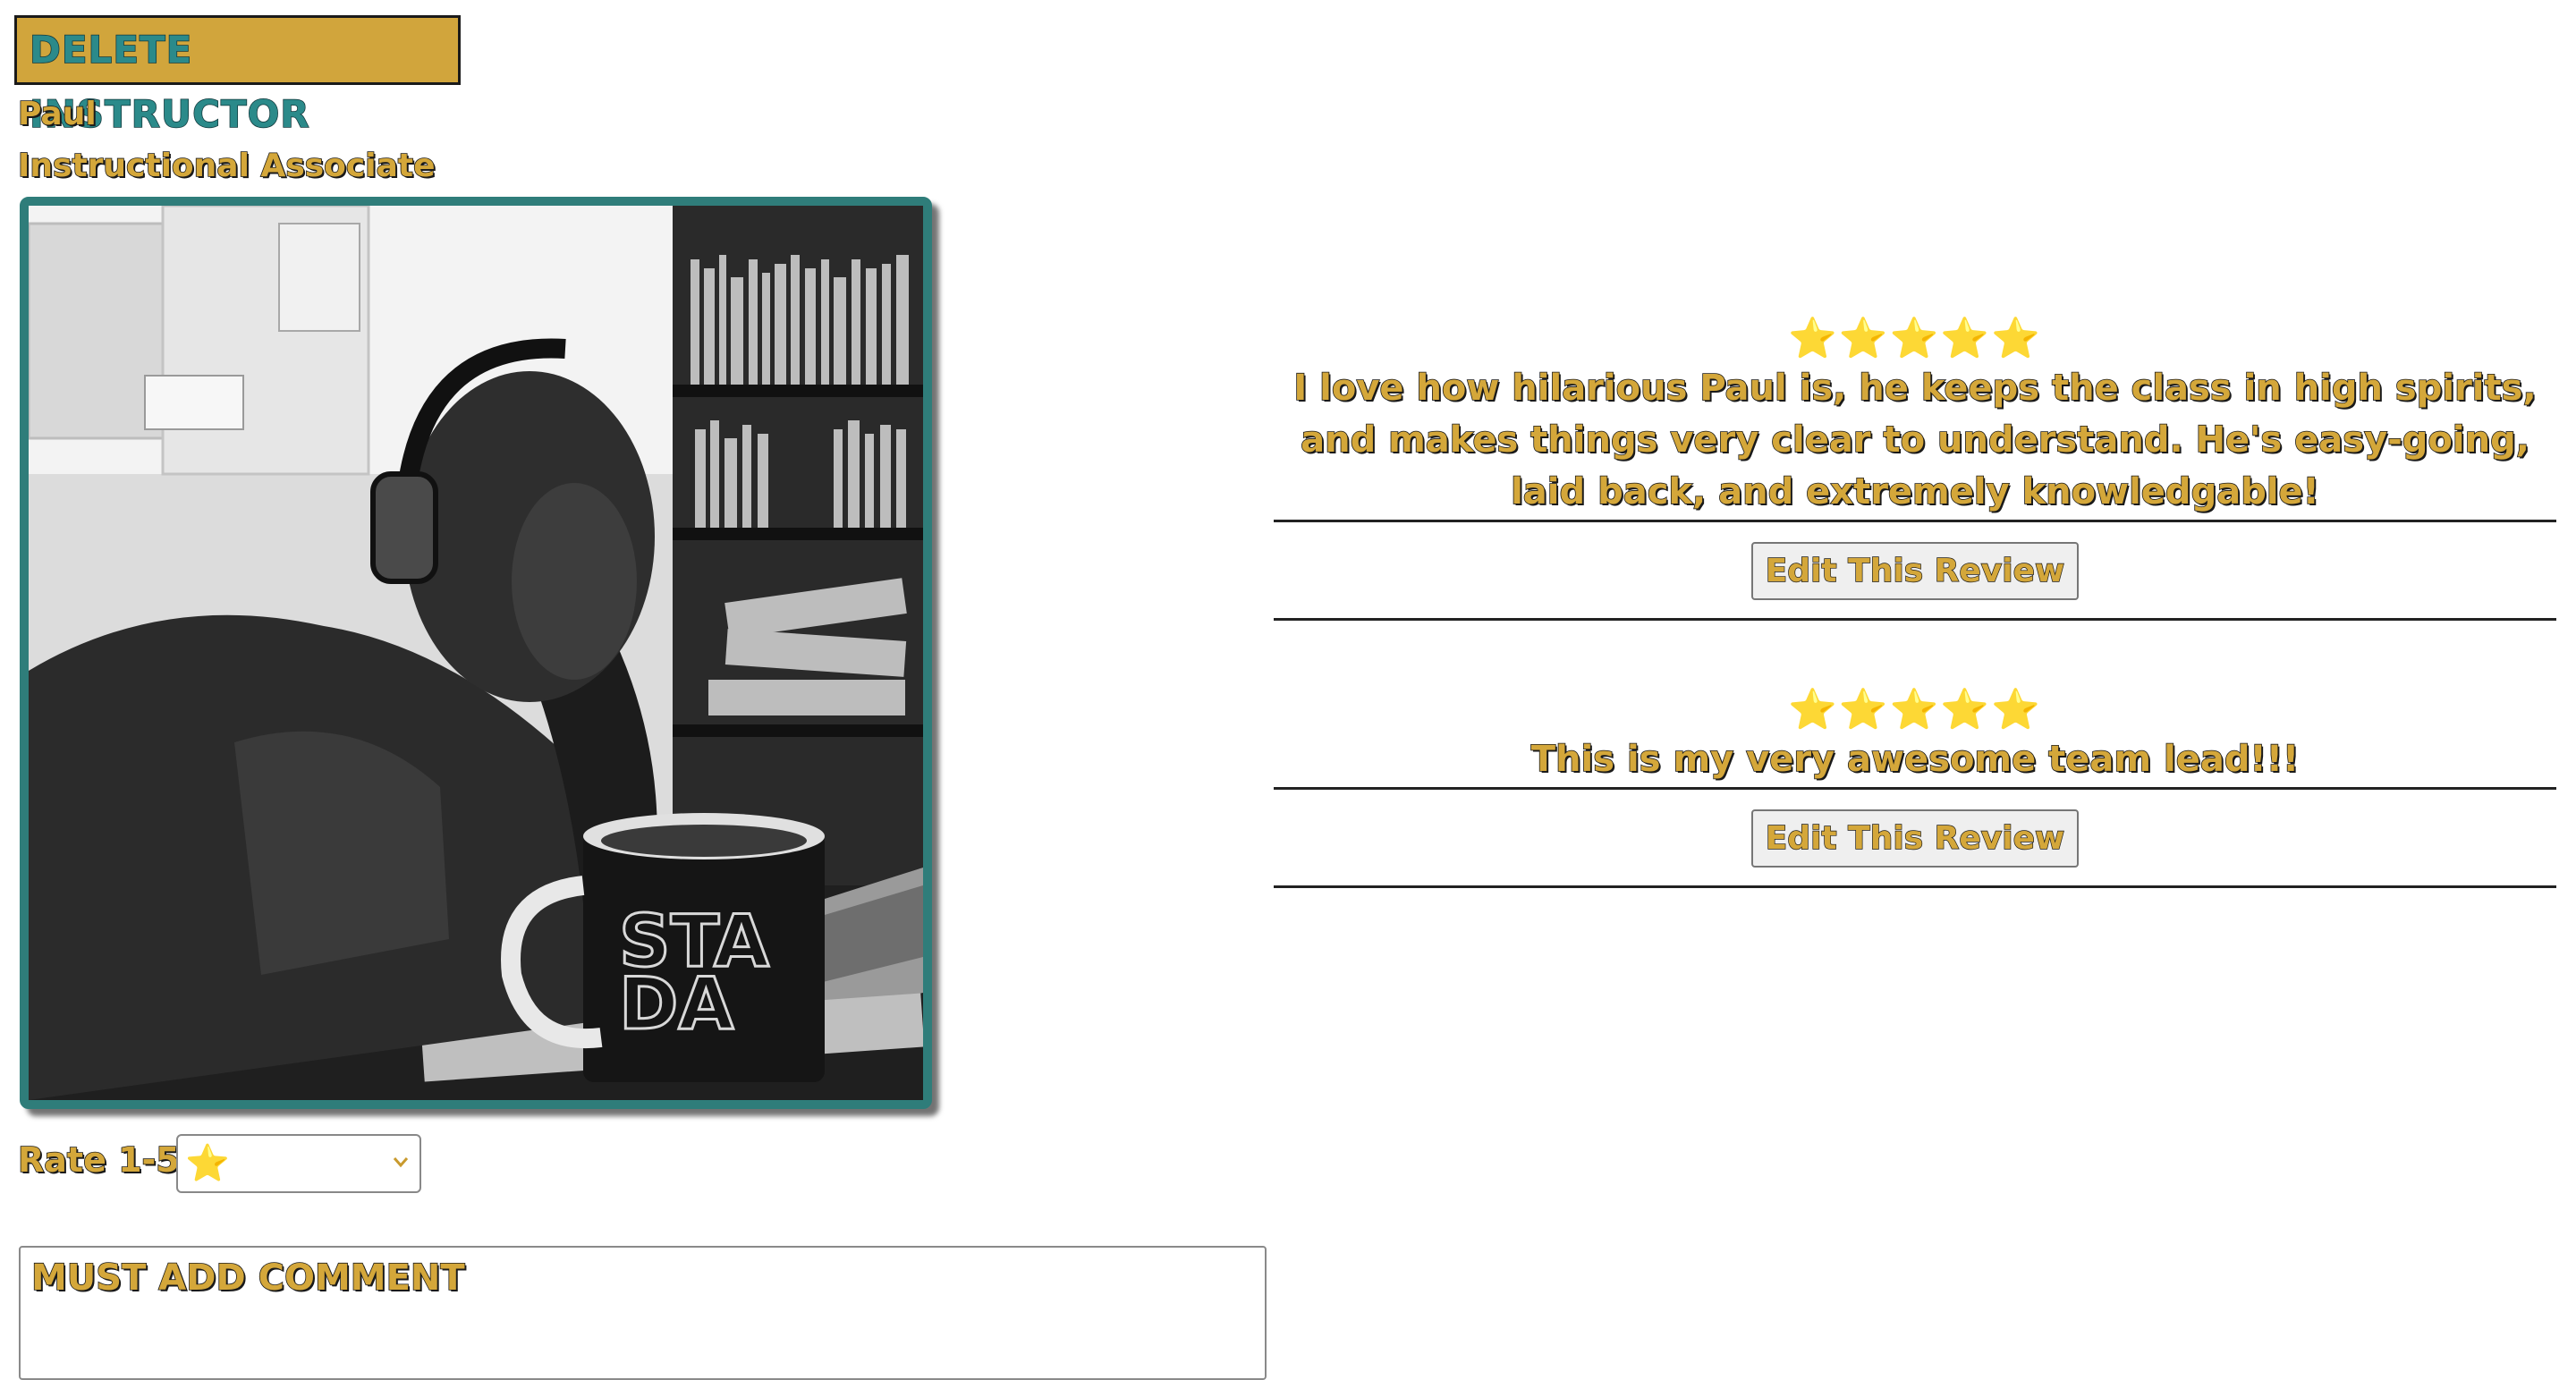  I want to click on rating-selected-value: ⭐, so click(207, 1163).